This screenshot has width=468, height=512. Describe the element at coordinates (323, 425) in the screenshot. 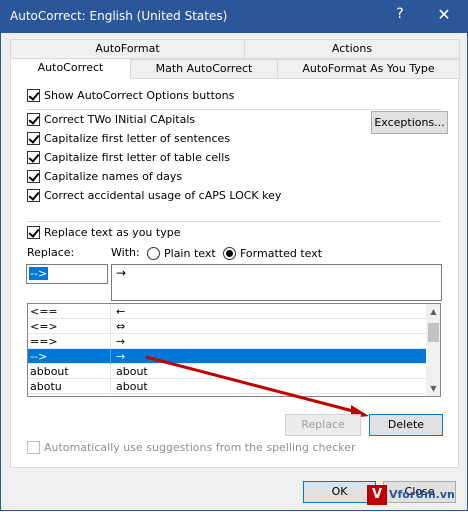

I see `replace-button: Replace` at that location.